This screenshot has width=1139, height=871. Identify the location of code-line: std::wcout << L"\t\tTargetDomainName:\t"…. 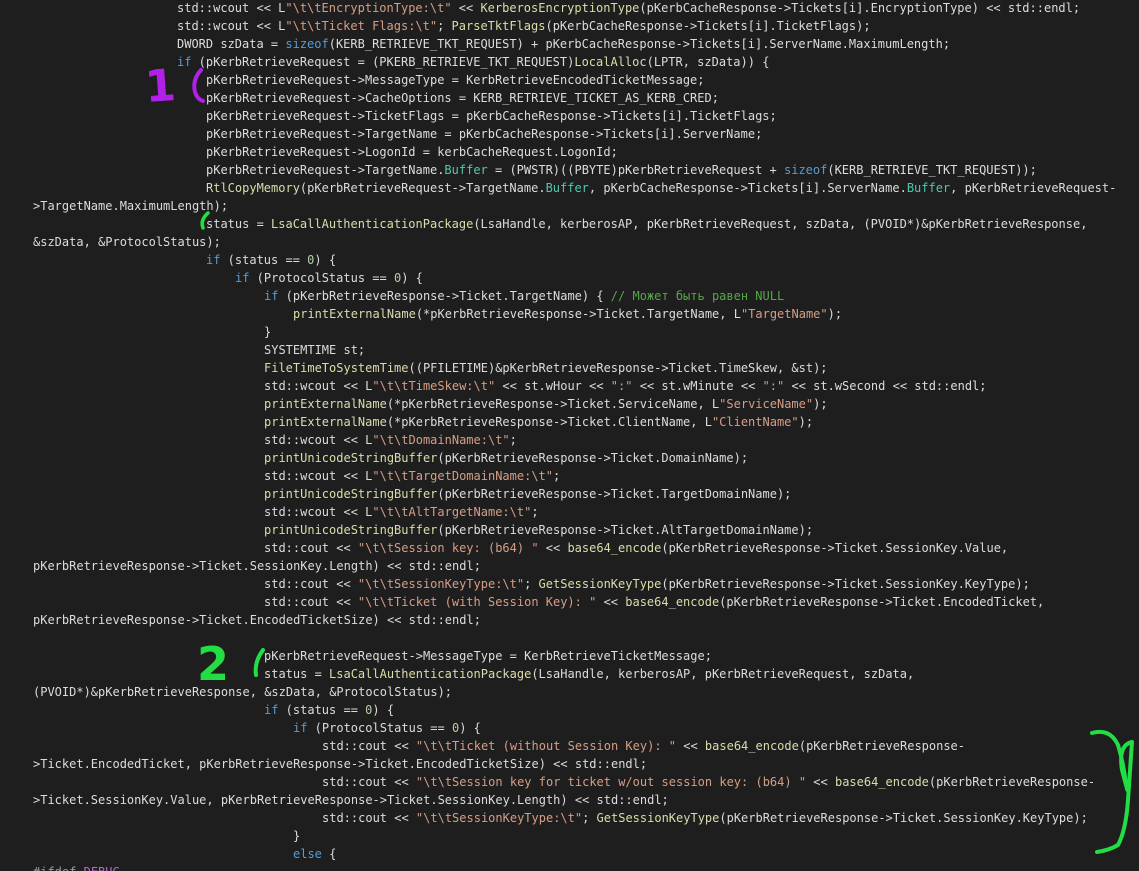
(412, 476).